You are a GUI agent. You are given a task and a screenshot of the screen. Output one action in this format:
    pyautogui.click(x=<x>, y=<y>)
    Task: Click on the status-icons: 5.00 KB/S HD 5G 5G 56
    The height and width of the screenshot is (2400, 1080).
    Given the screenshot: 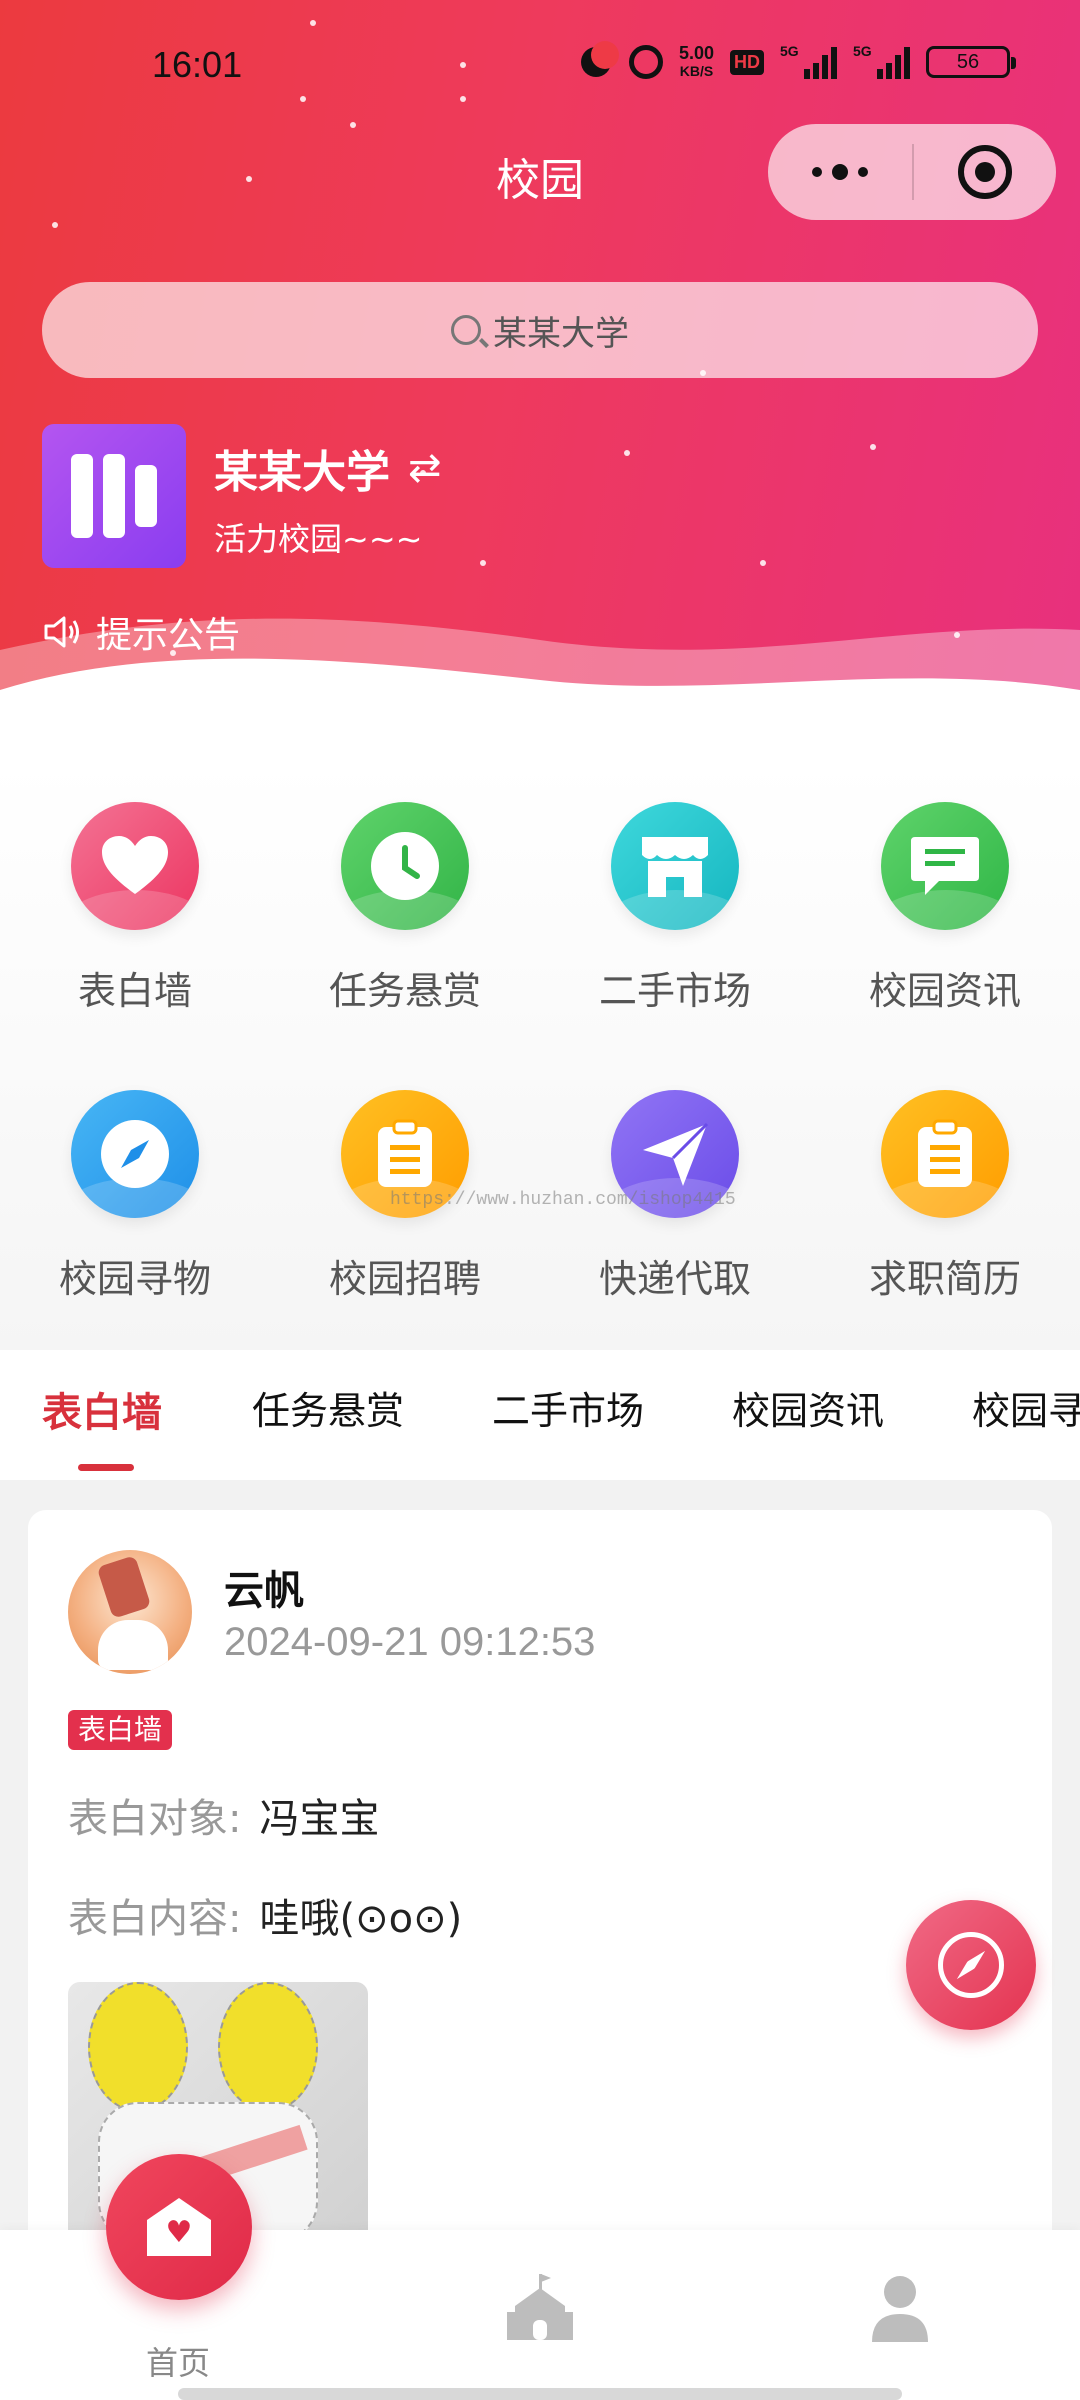 What is the action you would take?
    pyautogui.click(x=797, y=60)
    